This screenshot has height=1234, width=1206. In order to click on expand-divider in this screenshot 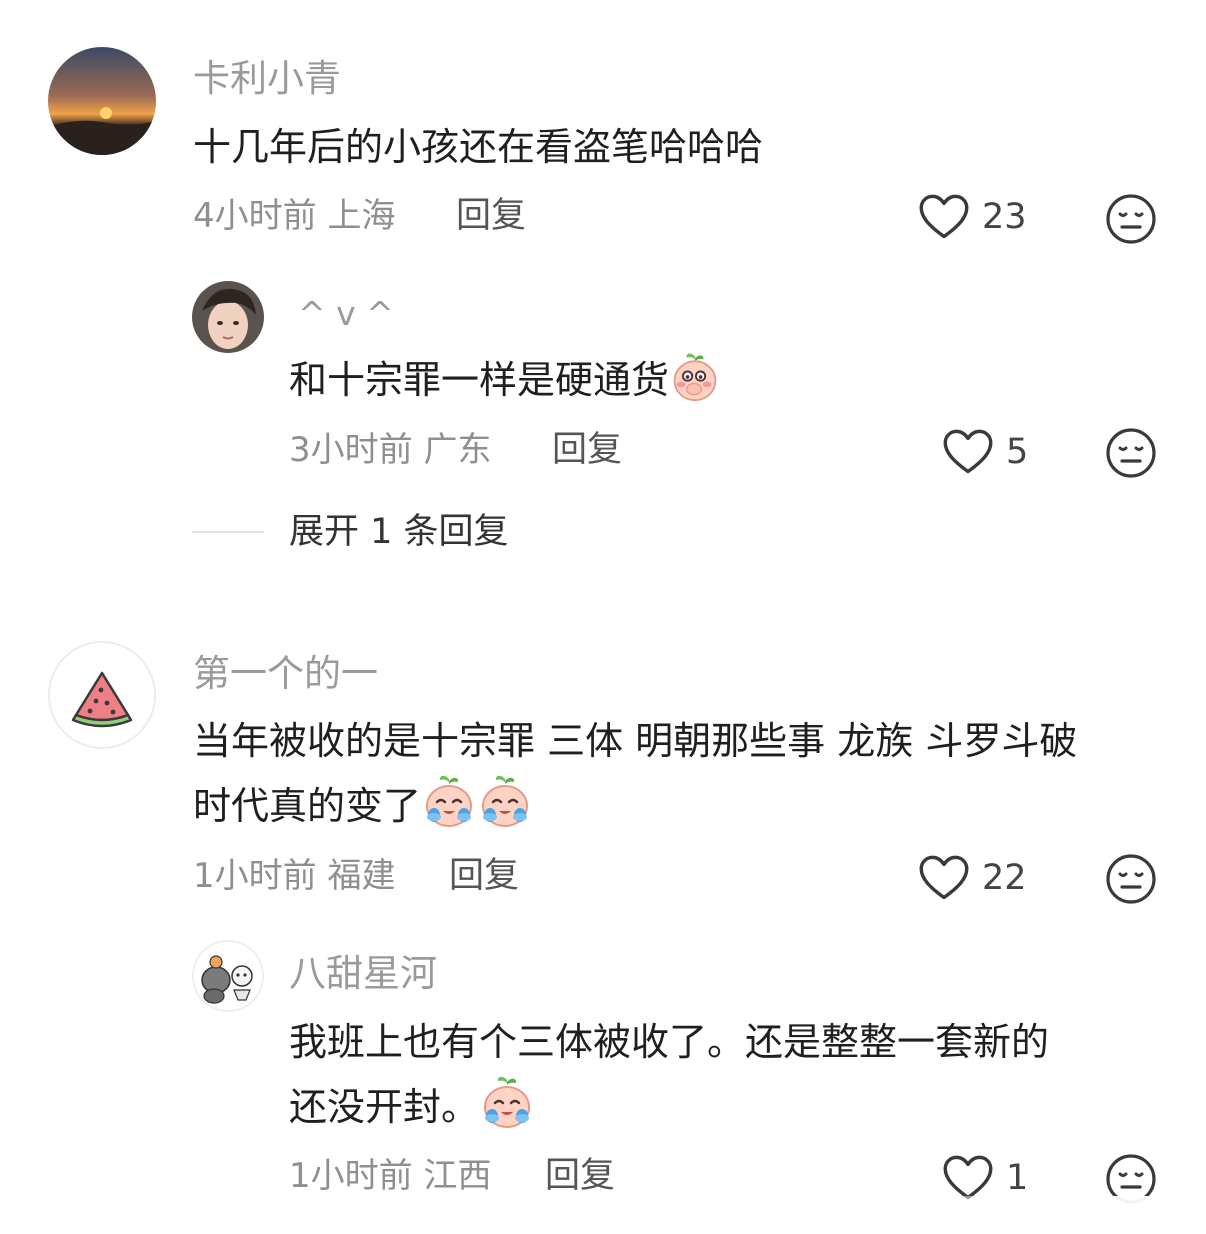, I will do `click(228, 532)`.